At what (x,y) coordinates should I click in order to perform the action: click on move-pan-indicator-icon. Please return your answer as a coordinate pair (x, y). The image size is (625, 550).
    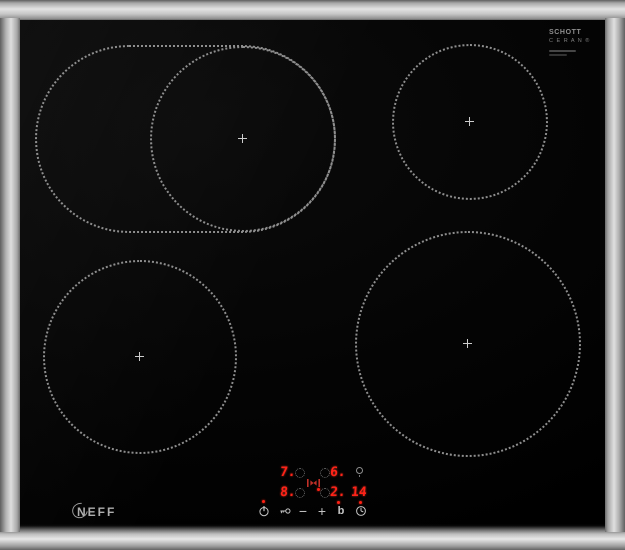
    Looking at the image, I should click on (313, 483).